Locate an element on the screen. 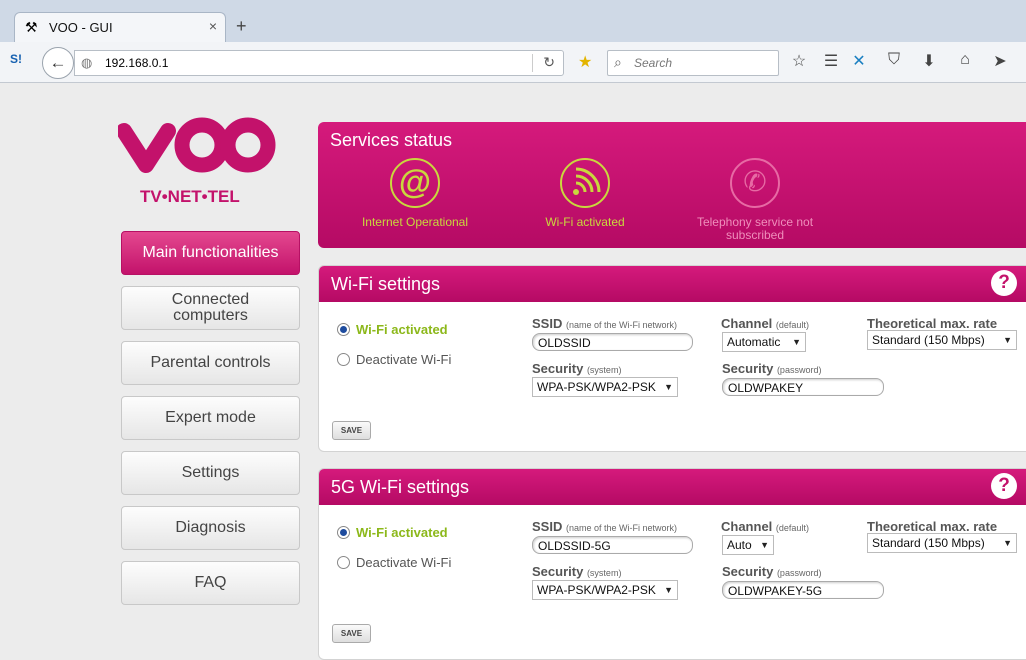 This screenshot has width=1026, height=660. channel-label: Channel (default) is located at coordinates (765, 323).